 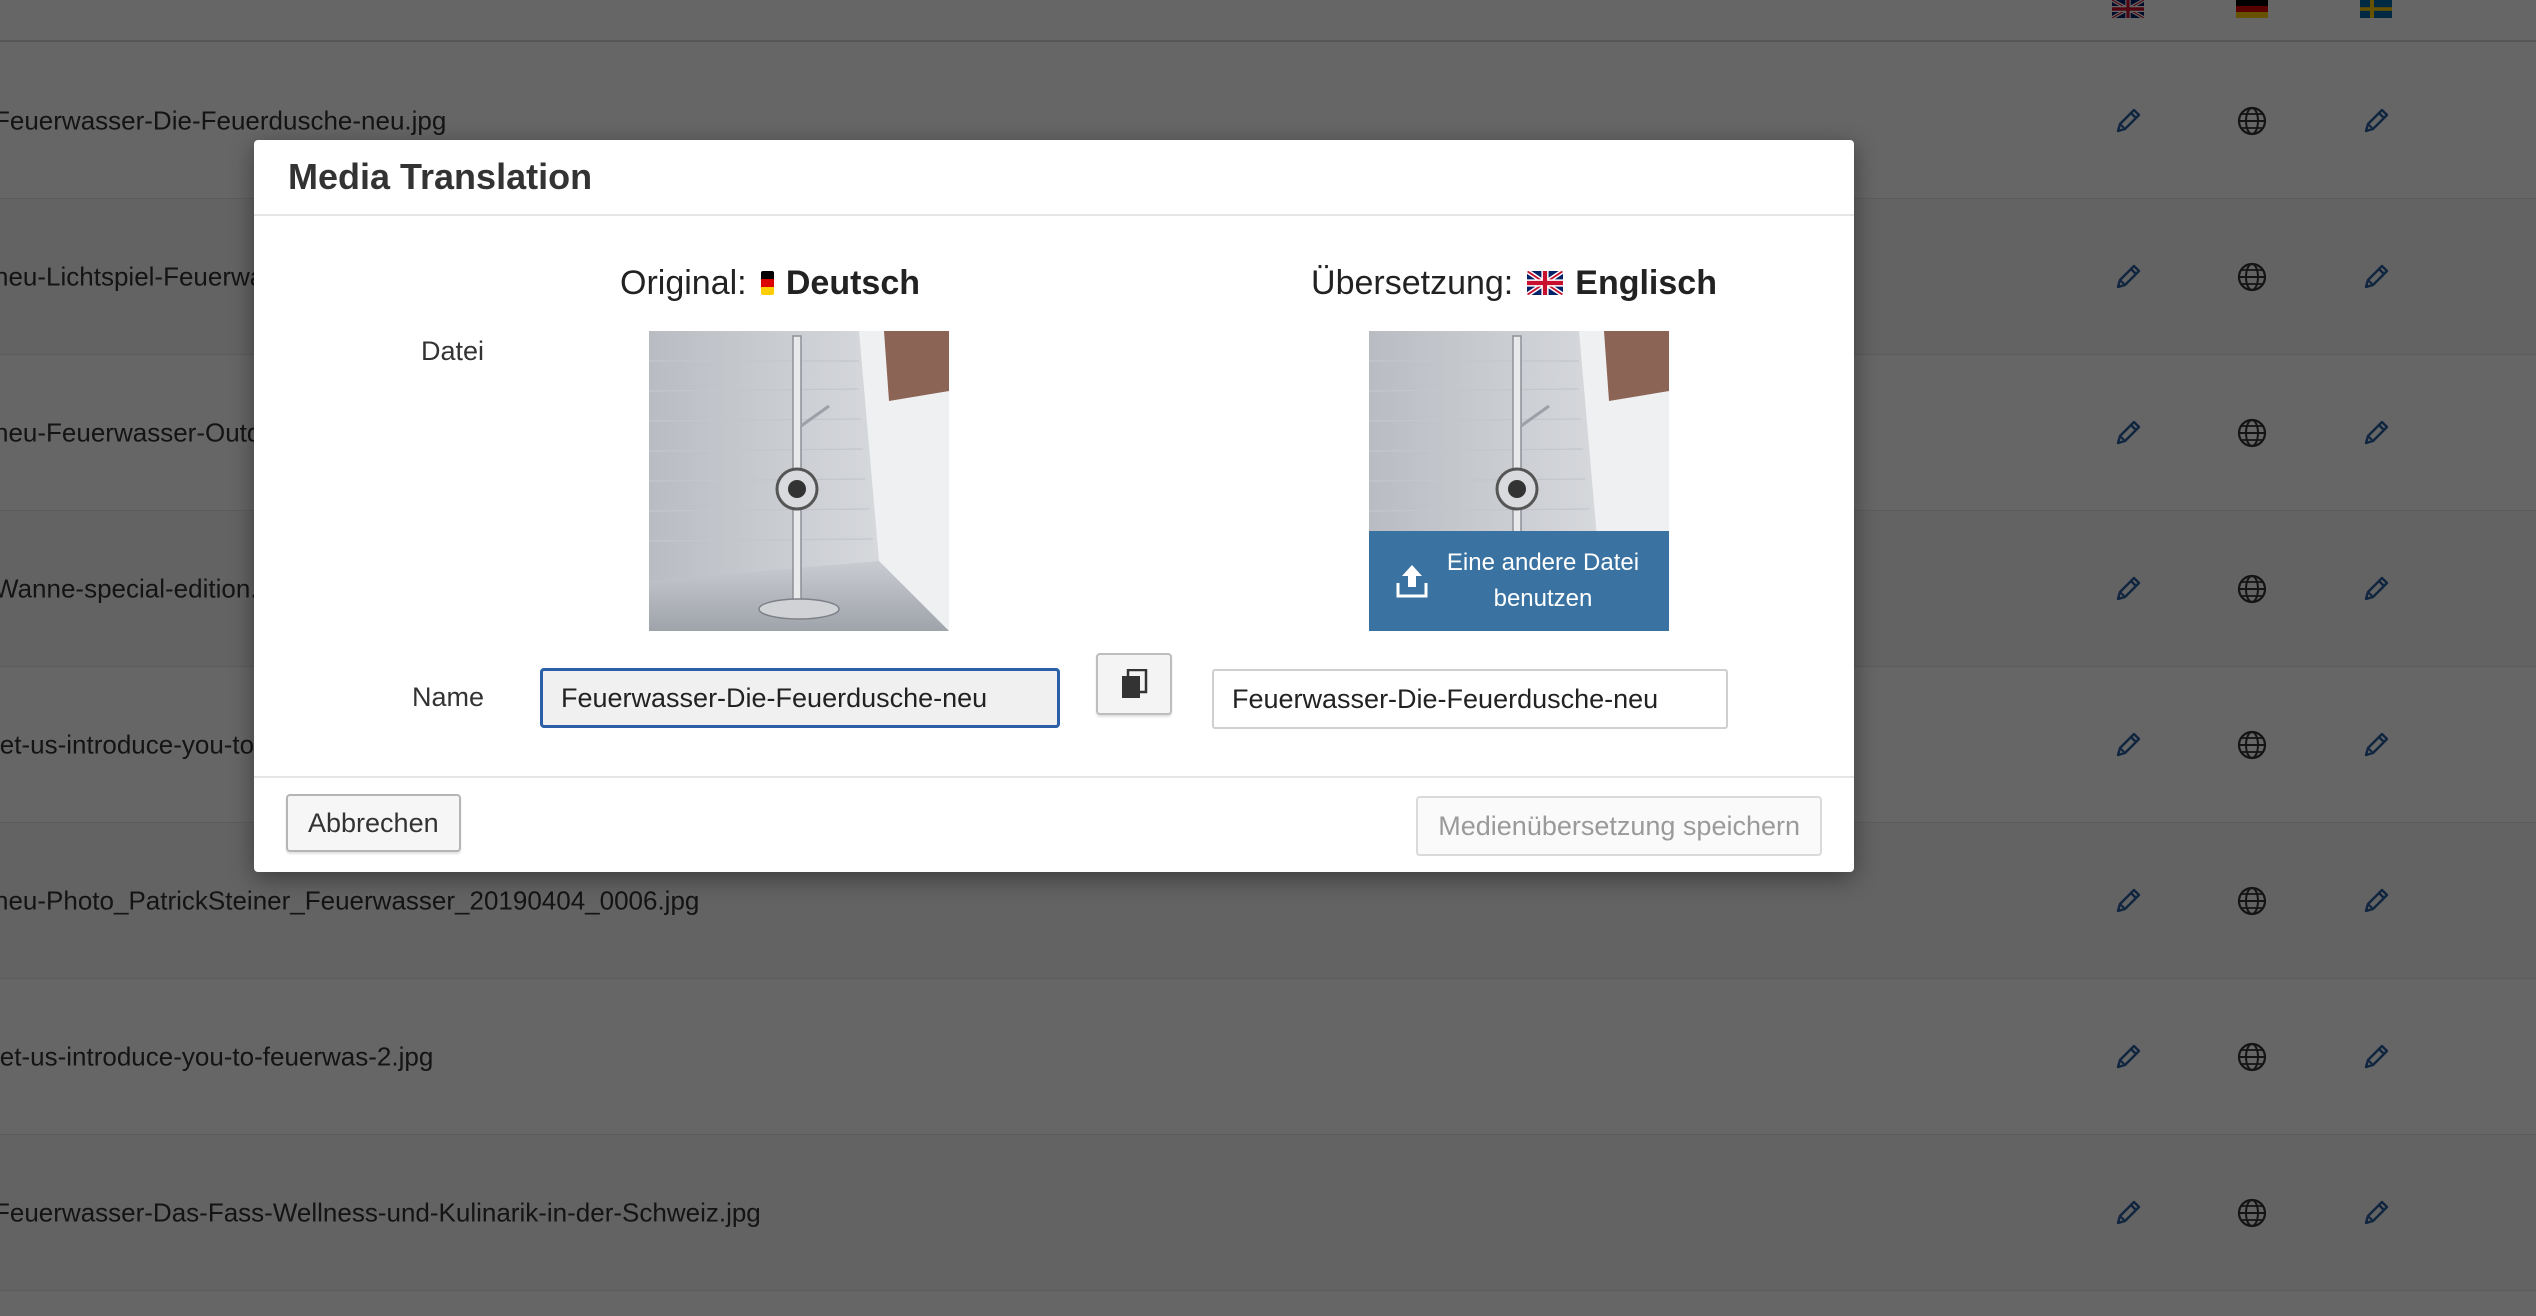 I want to click on translation-prefix: Übersetzung:, so click(x=1412, y=282).